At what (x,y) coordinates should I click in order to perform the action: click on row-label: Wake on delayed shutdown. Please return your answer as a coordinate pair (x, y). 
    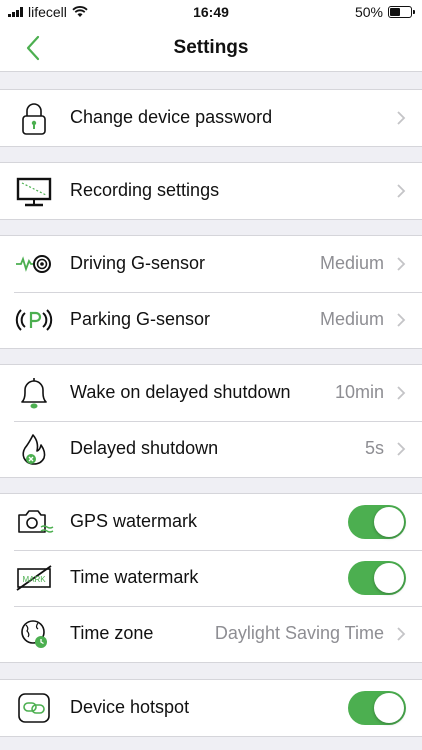
    Looking at the image, I should click on (180, 392).